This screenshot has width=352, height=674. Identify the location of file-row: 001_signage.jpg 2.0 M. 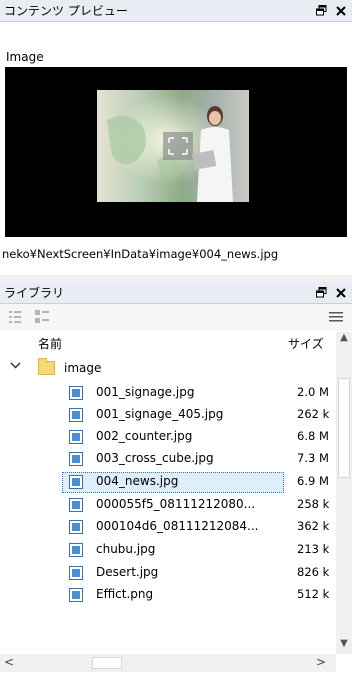
(168, 393).